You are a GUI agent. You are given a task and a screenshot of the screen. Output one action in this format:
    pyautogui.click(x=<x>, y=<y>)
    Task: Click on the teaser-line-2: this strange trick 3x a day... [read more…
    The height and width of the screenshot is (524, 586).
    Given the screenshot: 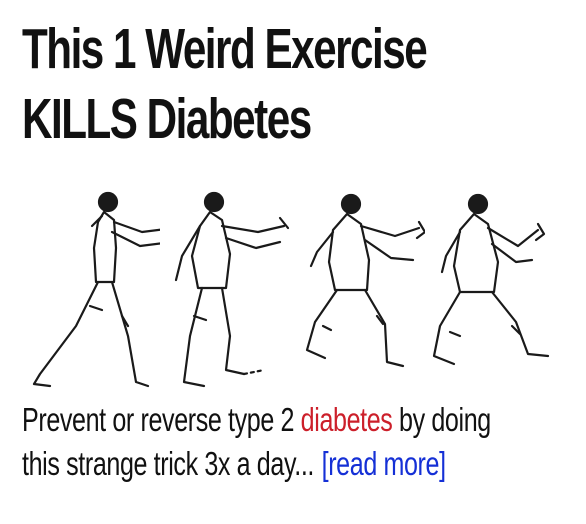 What is the action you would take?
    pyautogui.click(x=256, y=464)
    